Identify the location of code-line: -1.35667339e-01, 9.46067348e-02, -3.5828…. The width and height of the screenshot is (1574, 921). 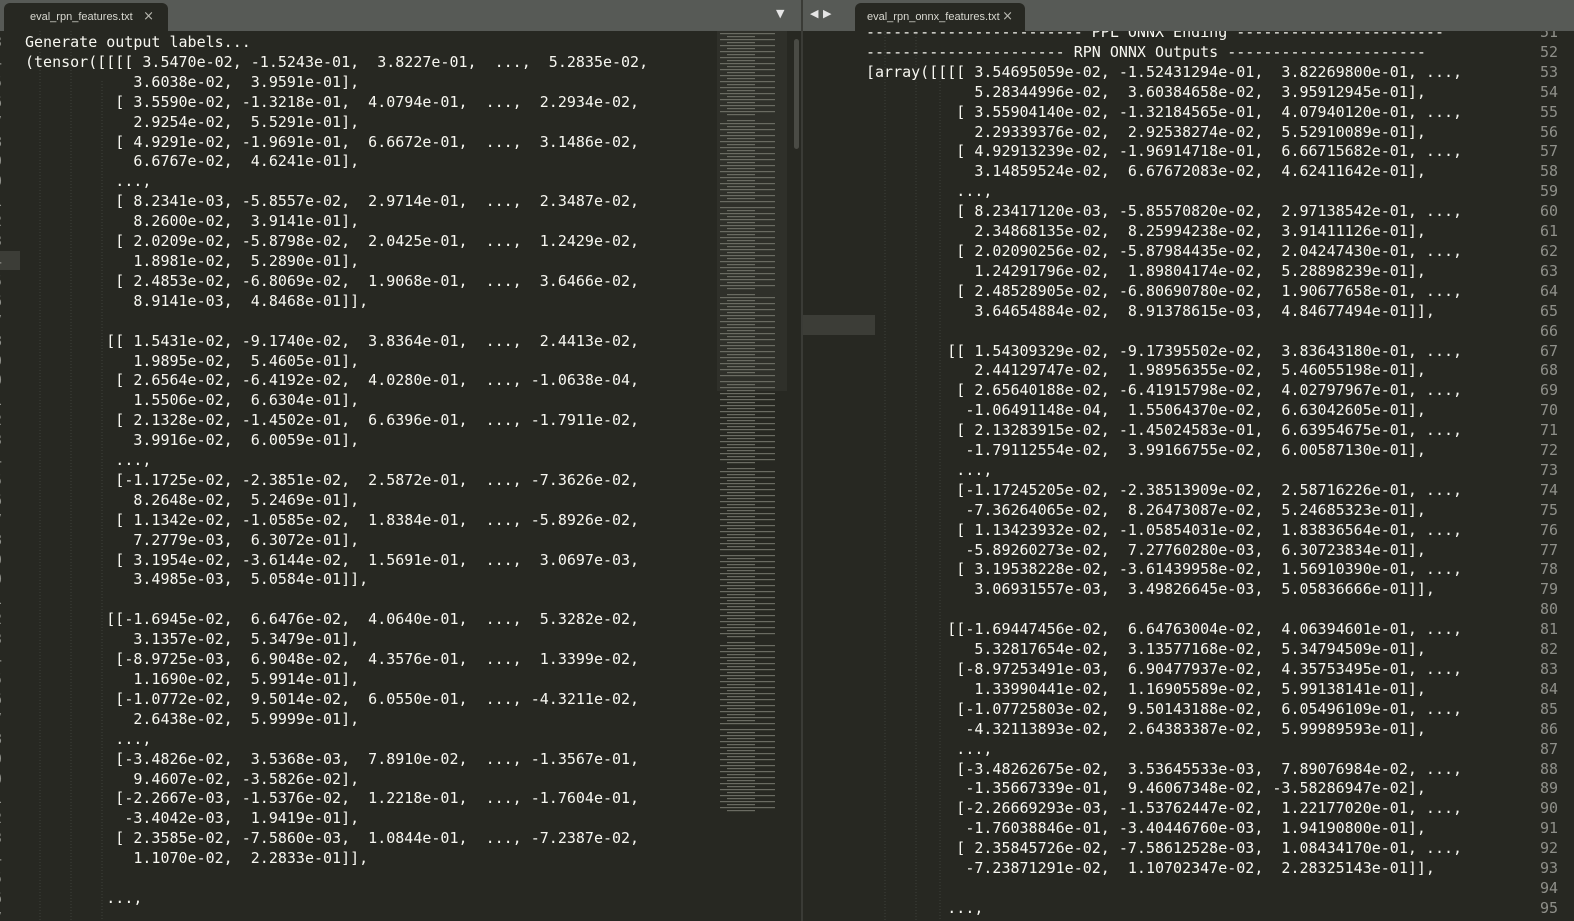
(1146, 788).